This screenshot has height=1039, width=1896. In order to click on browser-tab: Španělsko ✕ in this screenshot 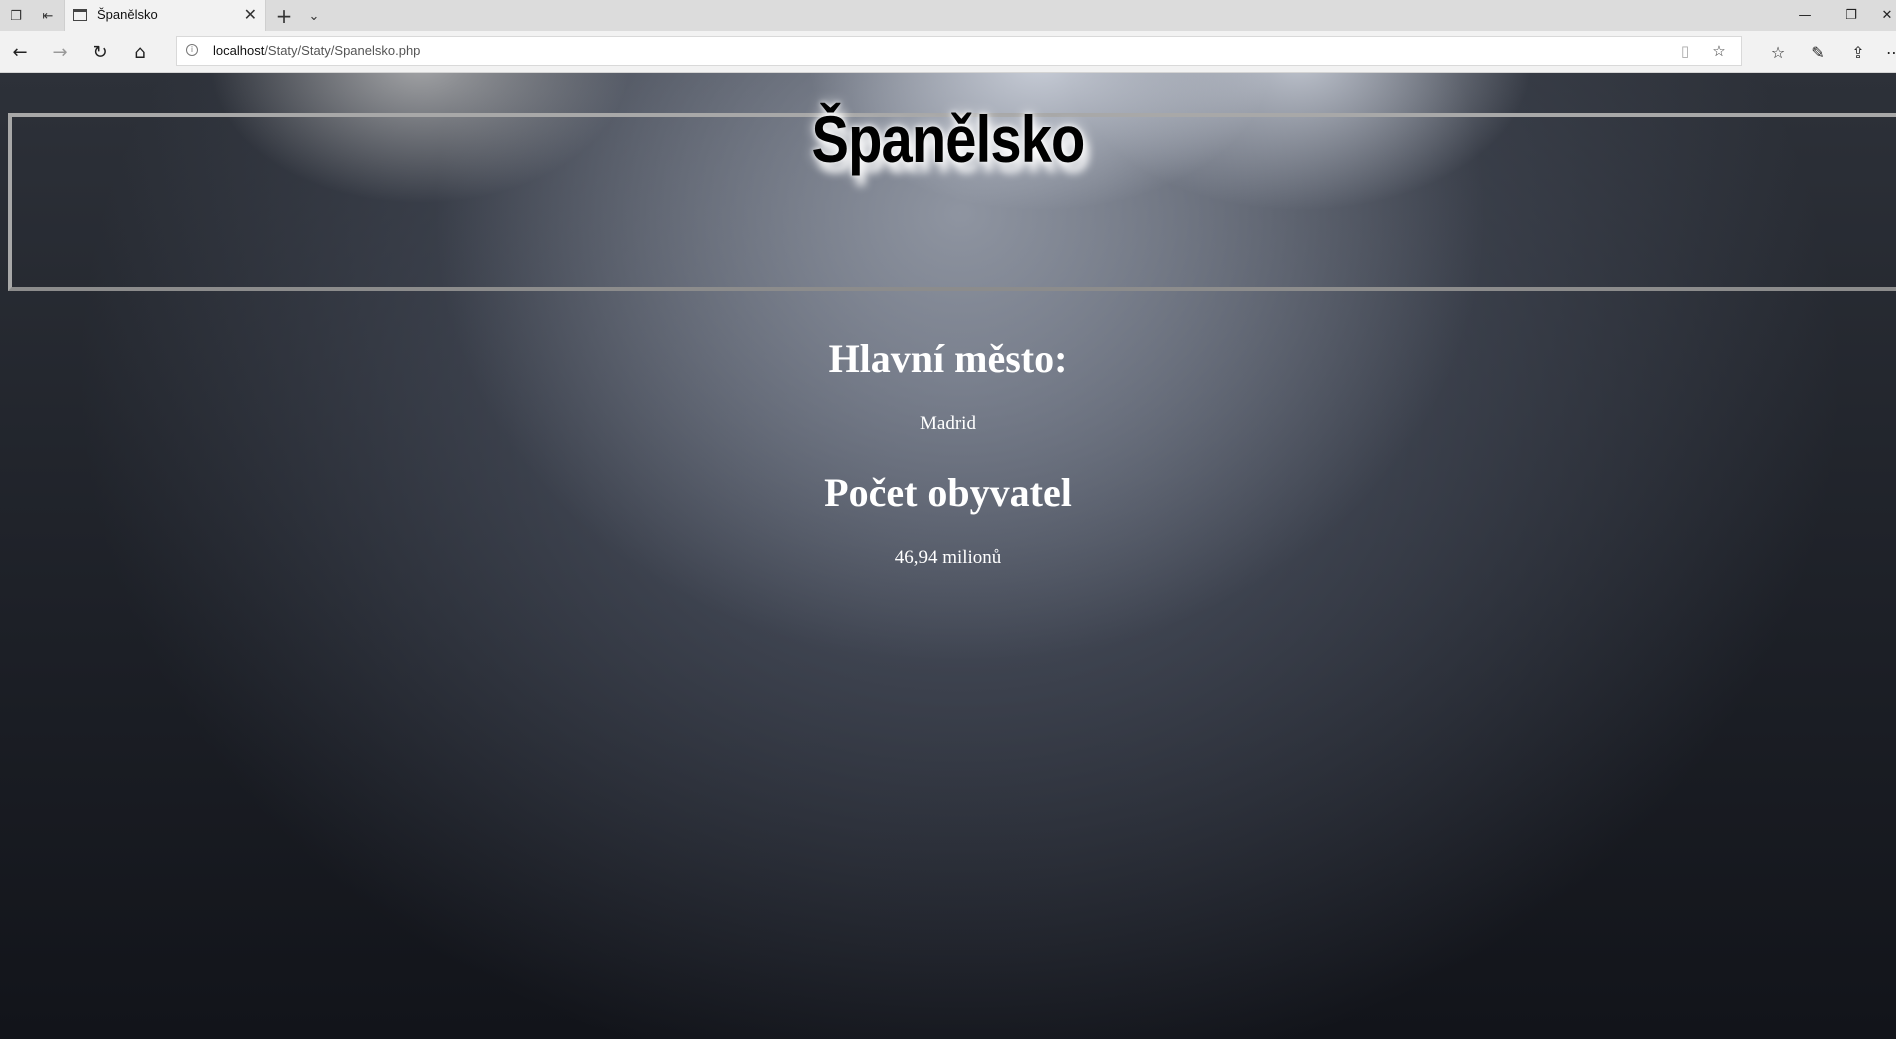, I will do `click(165, 15)`.